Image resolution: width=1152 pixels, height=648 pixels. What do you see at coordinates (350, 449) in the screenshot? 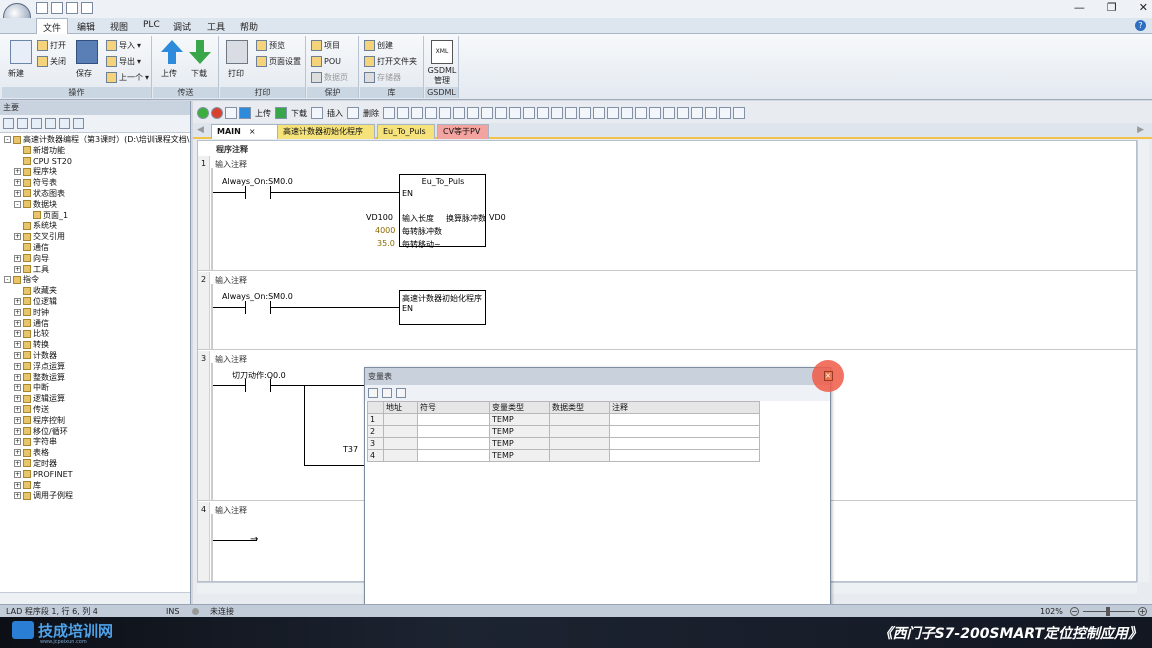
I see `timer-address: T37` at bounding box center [350, 449].